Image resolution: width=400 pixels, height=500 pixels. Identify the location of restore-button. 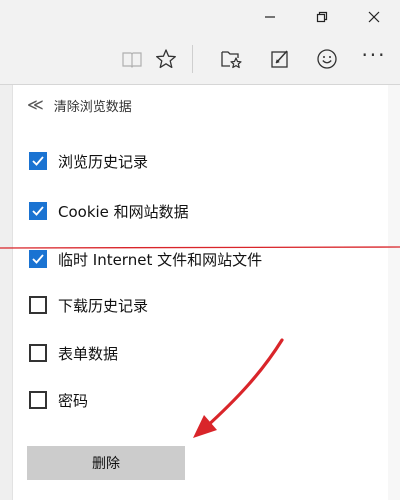
(322, 17).